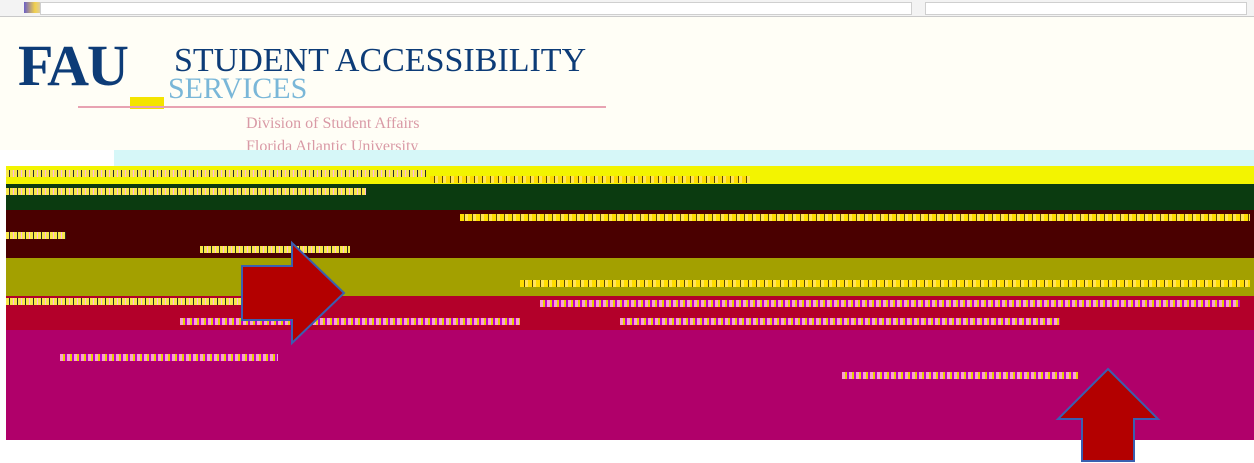  What do you see at coordinates (73, 66) in the screenshot?
I see `fau-logo: FAU` at bounding box center [73, 66].